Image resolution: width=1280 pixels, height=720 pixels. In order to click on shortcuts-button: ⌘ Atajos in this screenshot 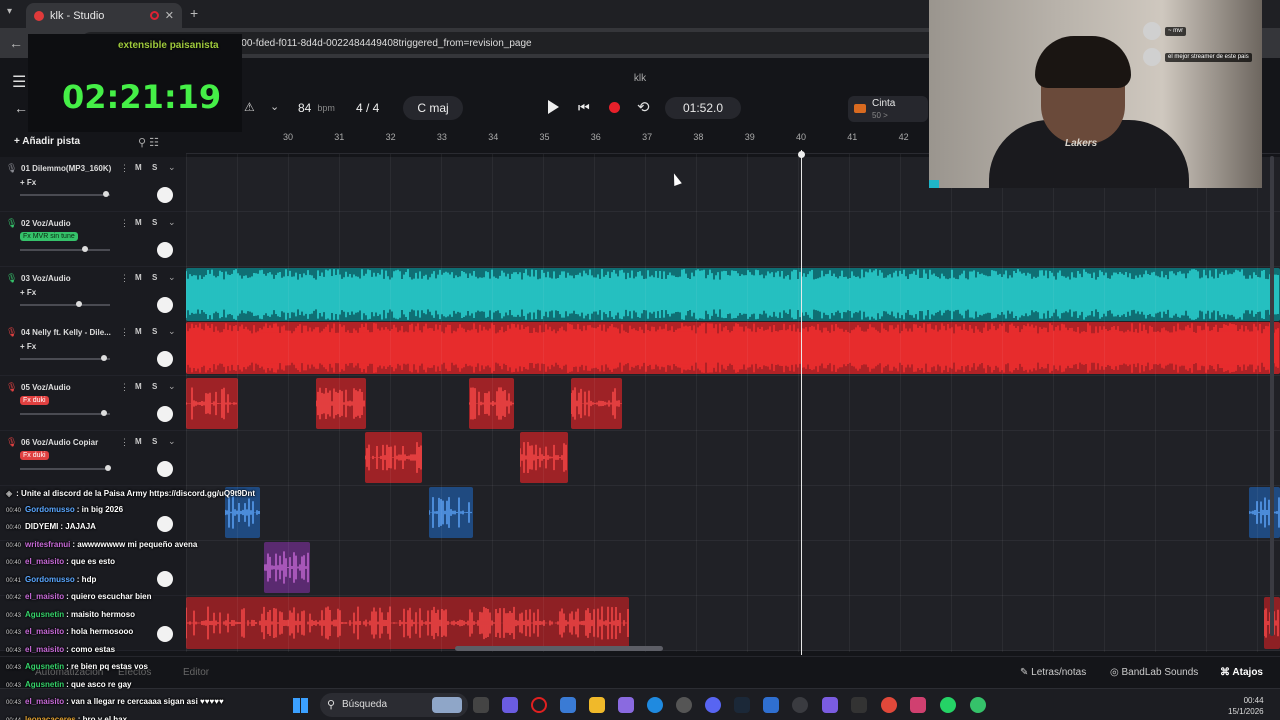, I will do `click(1241, 672)`.